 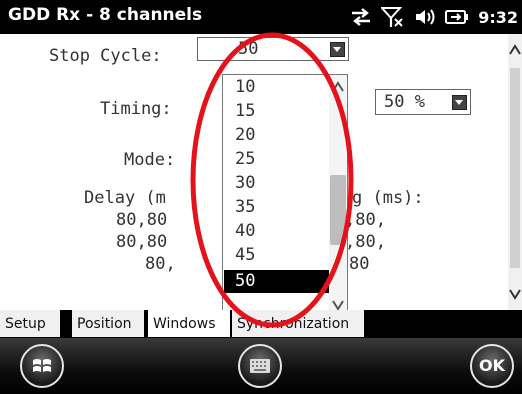 What do you see at coordinates (105, 56) in the screenshot?
I see `stop-cycle-label: Stop Cycle:` at bounding box center [105, 56].